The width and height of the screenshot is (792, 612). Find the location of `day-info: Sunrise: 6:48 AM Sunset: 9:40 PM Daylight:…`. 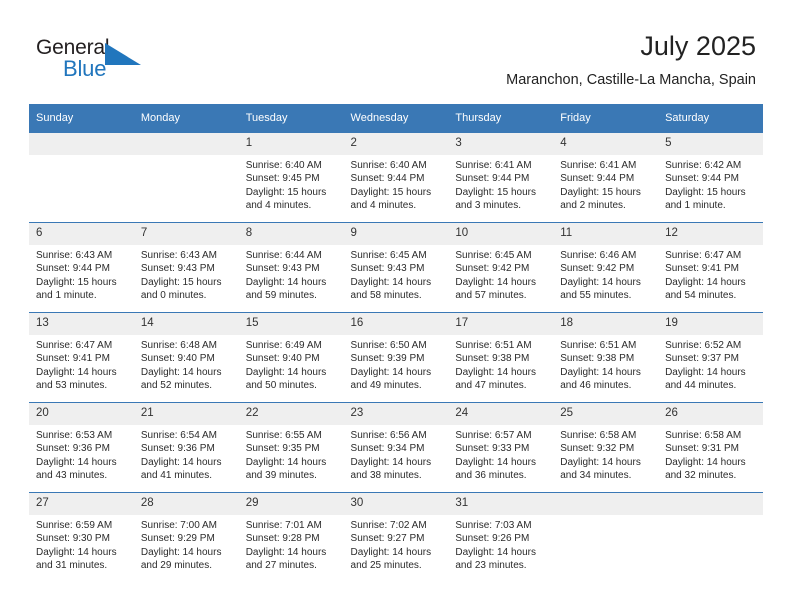

day-info: Sunrise: 6:48 AM Sunset: 9:40 PM Daylight:… is located at coordinates (186, 364).